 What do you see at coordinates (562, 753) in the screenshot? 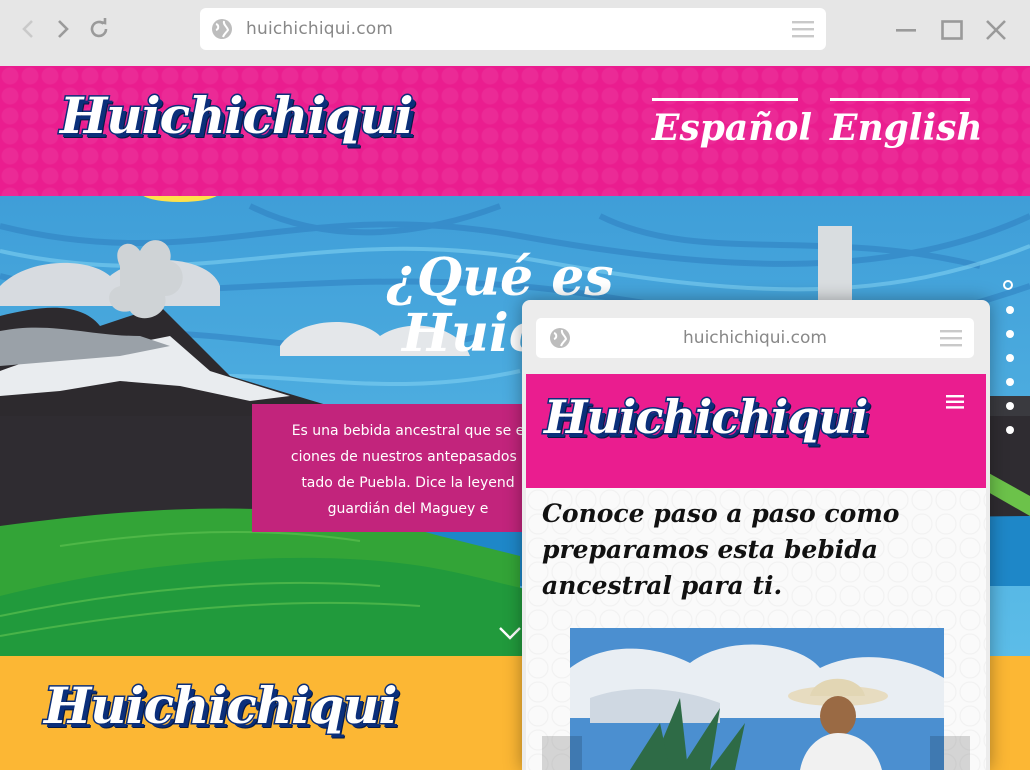
I see `carousel-prev-button` at bounding box center [562, 753].